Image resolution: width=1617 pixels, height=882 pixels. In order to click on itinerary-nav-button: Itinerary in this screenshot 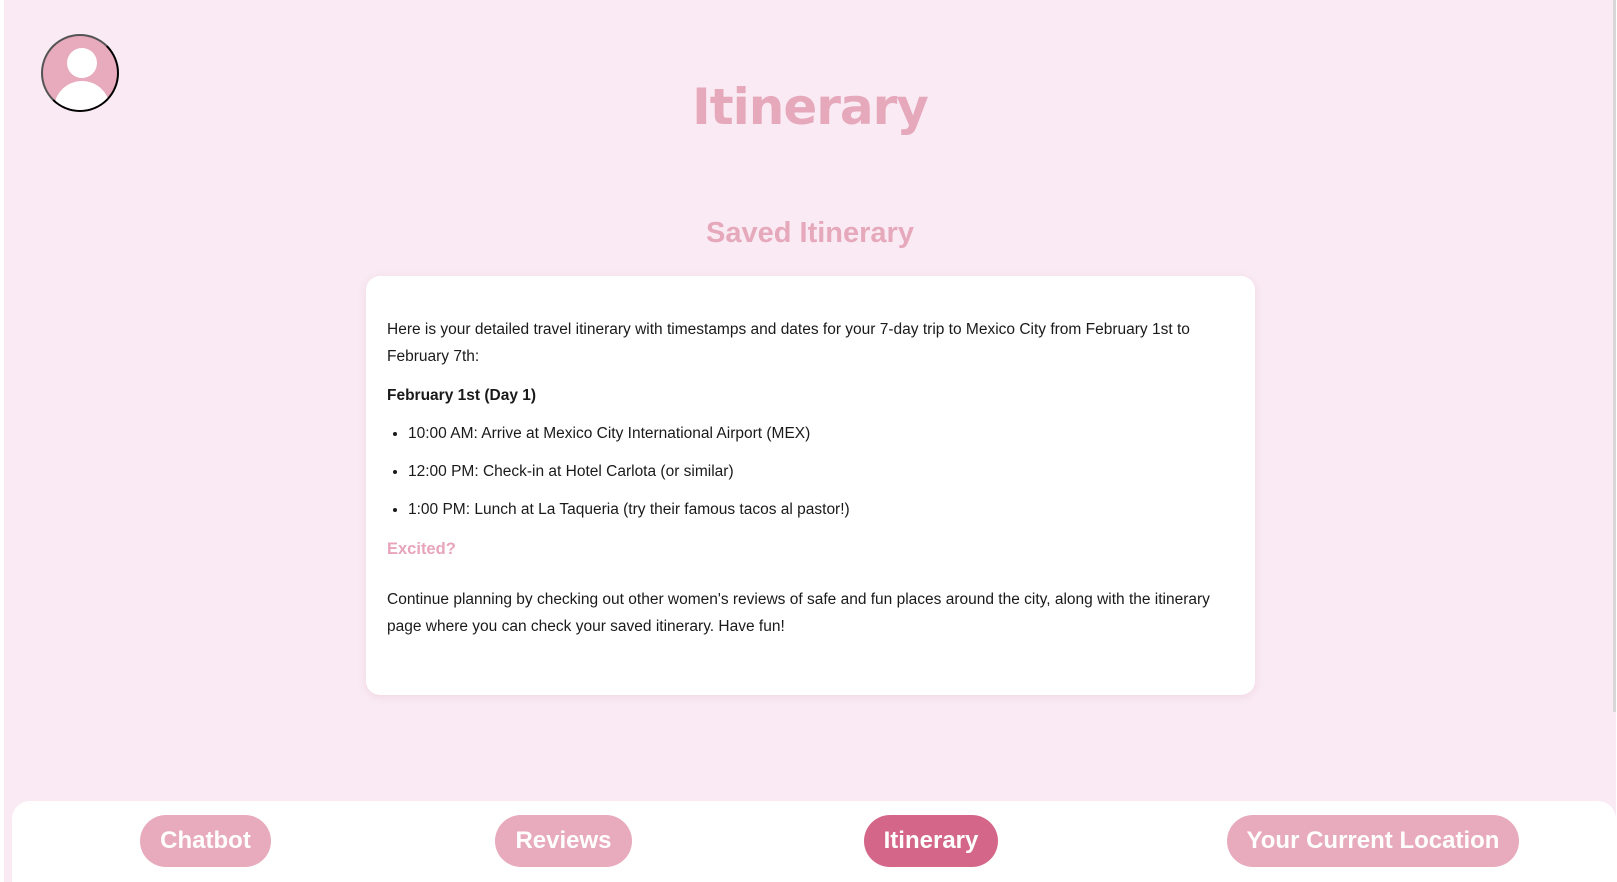, I will do `click(931, 841)`.